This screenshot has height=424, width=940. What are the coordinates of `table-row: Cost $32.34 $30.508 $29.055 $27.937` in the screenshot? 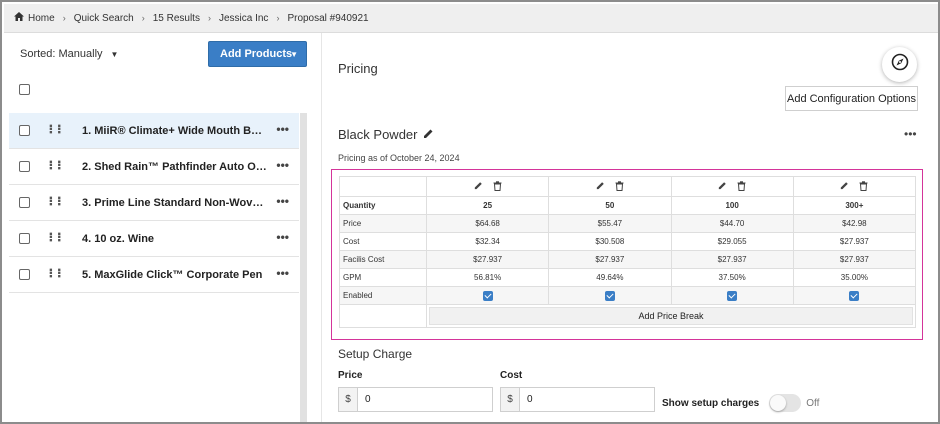 It's located at (628, 241).